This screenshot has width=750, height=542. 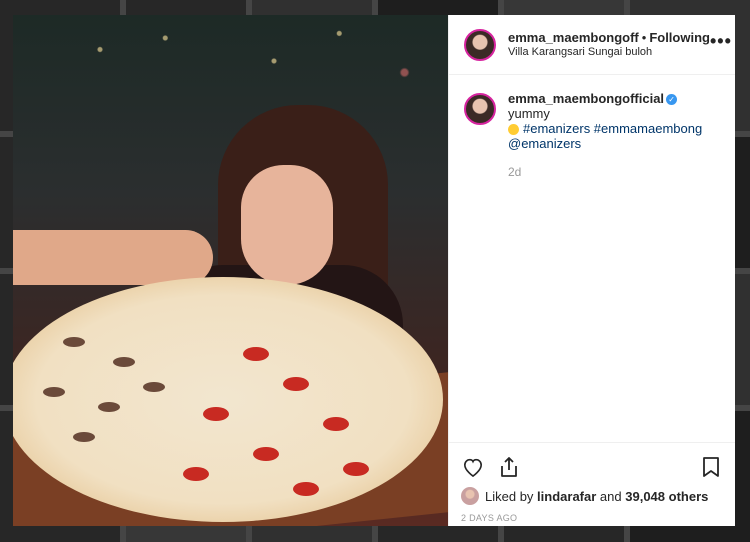 What do you see at coordinates (573, 37) in the screenshot?
I see `author-username: emma_maembongoff` at bounding box center [573, 37].